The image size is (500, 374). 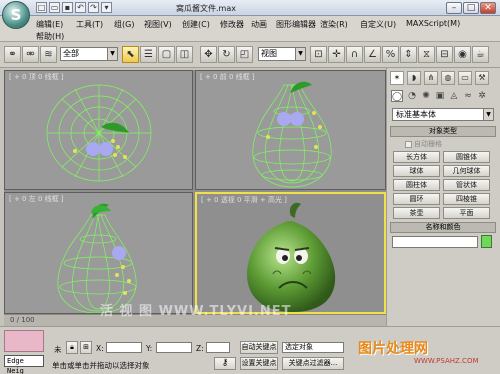 I want to click on time-slider-label: 0 / 100, so click(x=22, y=320).